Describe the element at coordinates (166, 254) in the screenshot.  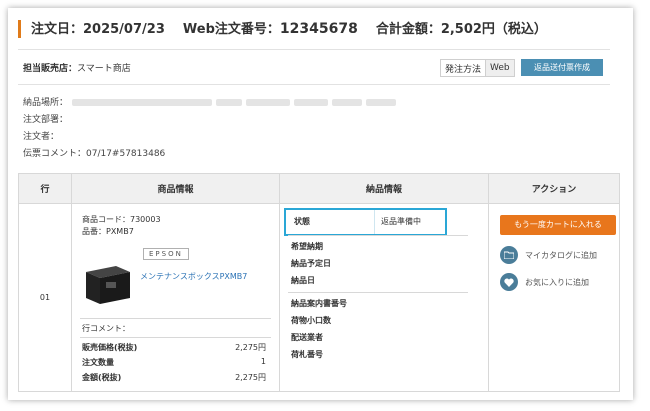
I see `brand-badge: EPSON` at that location.